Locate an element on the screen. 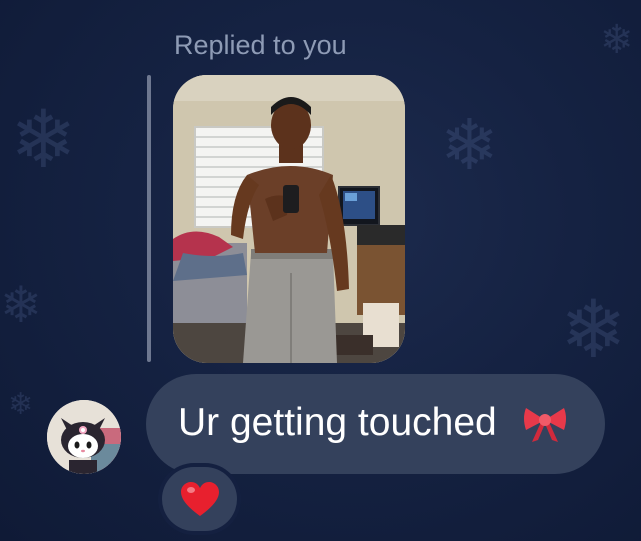 This screenshot has height=541, width=641. message-bubble: Ur getting touched is located at coordinates (375, 424).